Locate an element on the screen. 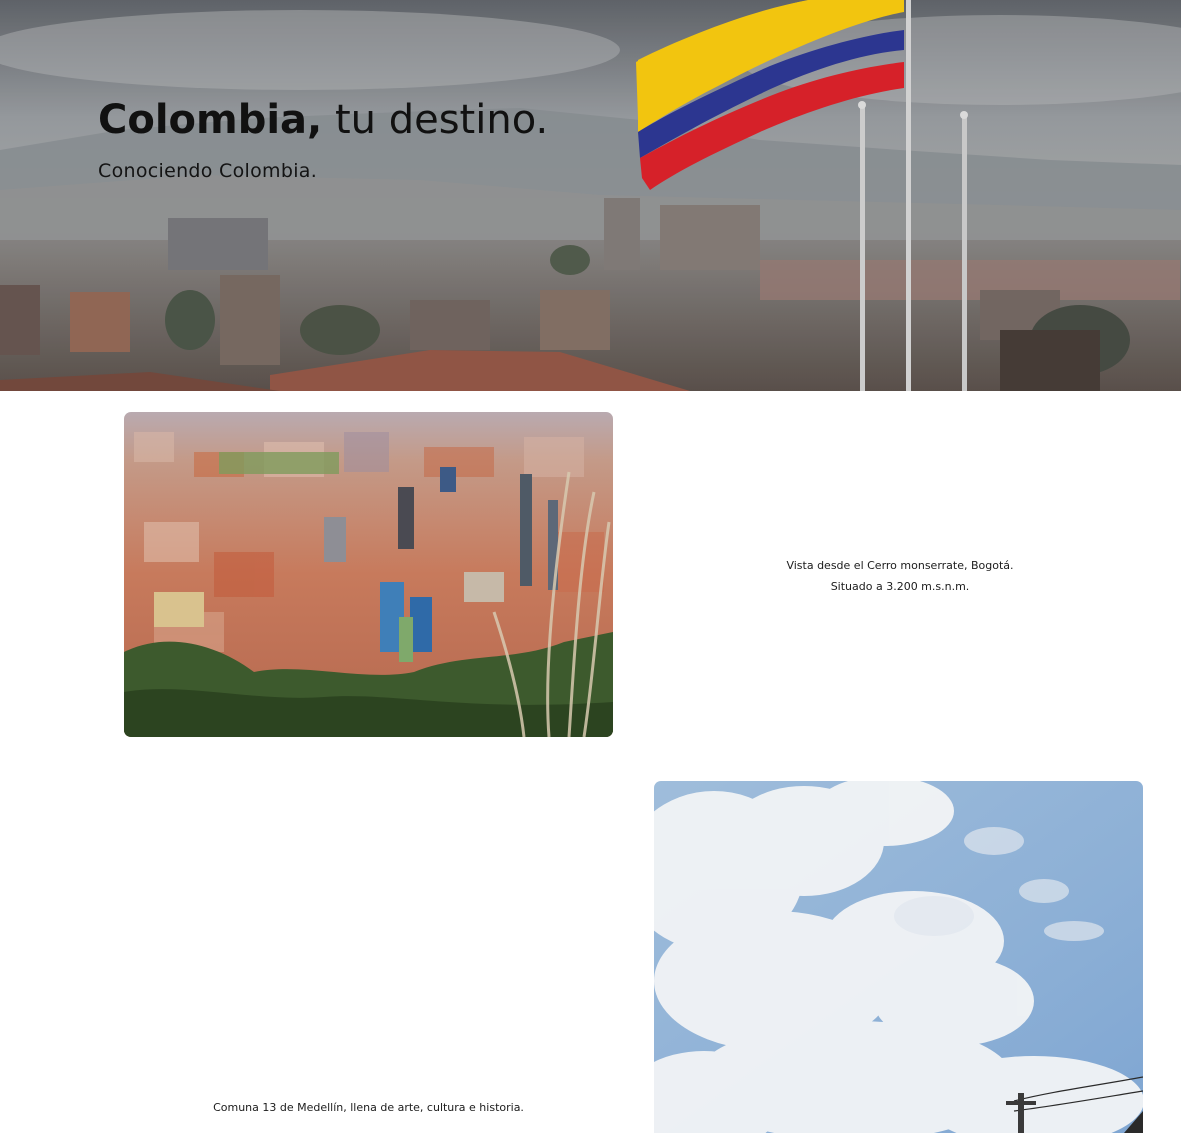  bogota-caption-line2: Situado a 3.200 m.s.n.m. is located at coordinates (900, 586).